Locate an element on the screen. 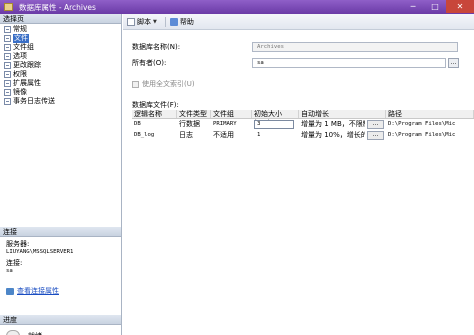 This screenshot has height=335, width=474. fulltext-label: 使用全文索引(U) is located at coordinates (168, 84).